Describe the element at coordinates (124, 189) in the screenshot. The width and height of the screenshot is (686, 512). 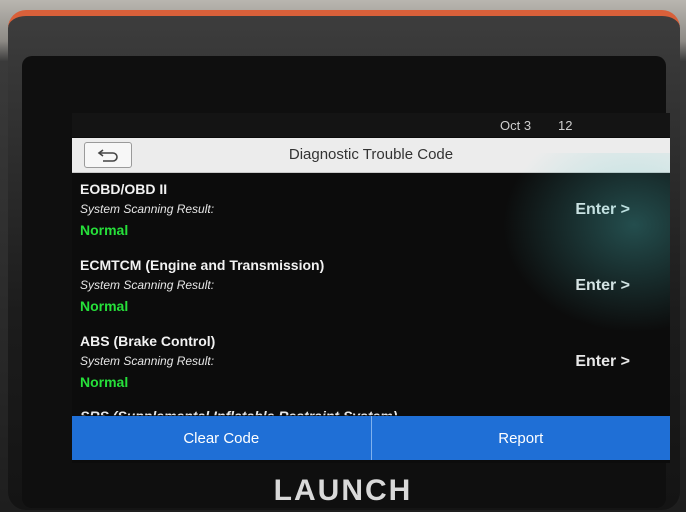
I see `system-name: EOBD/OBD II` at that location.